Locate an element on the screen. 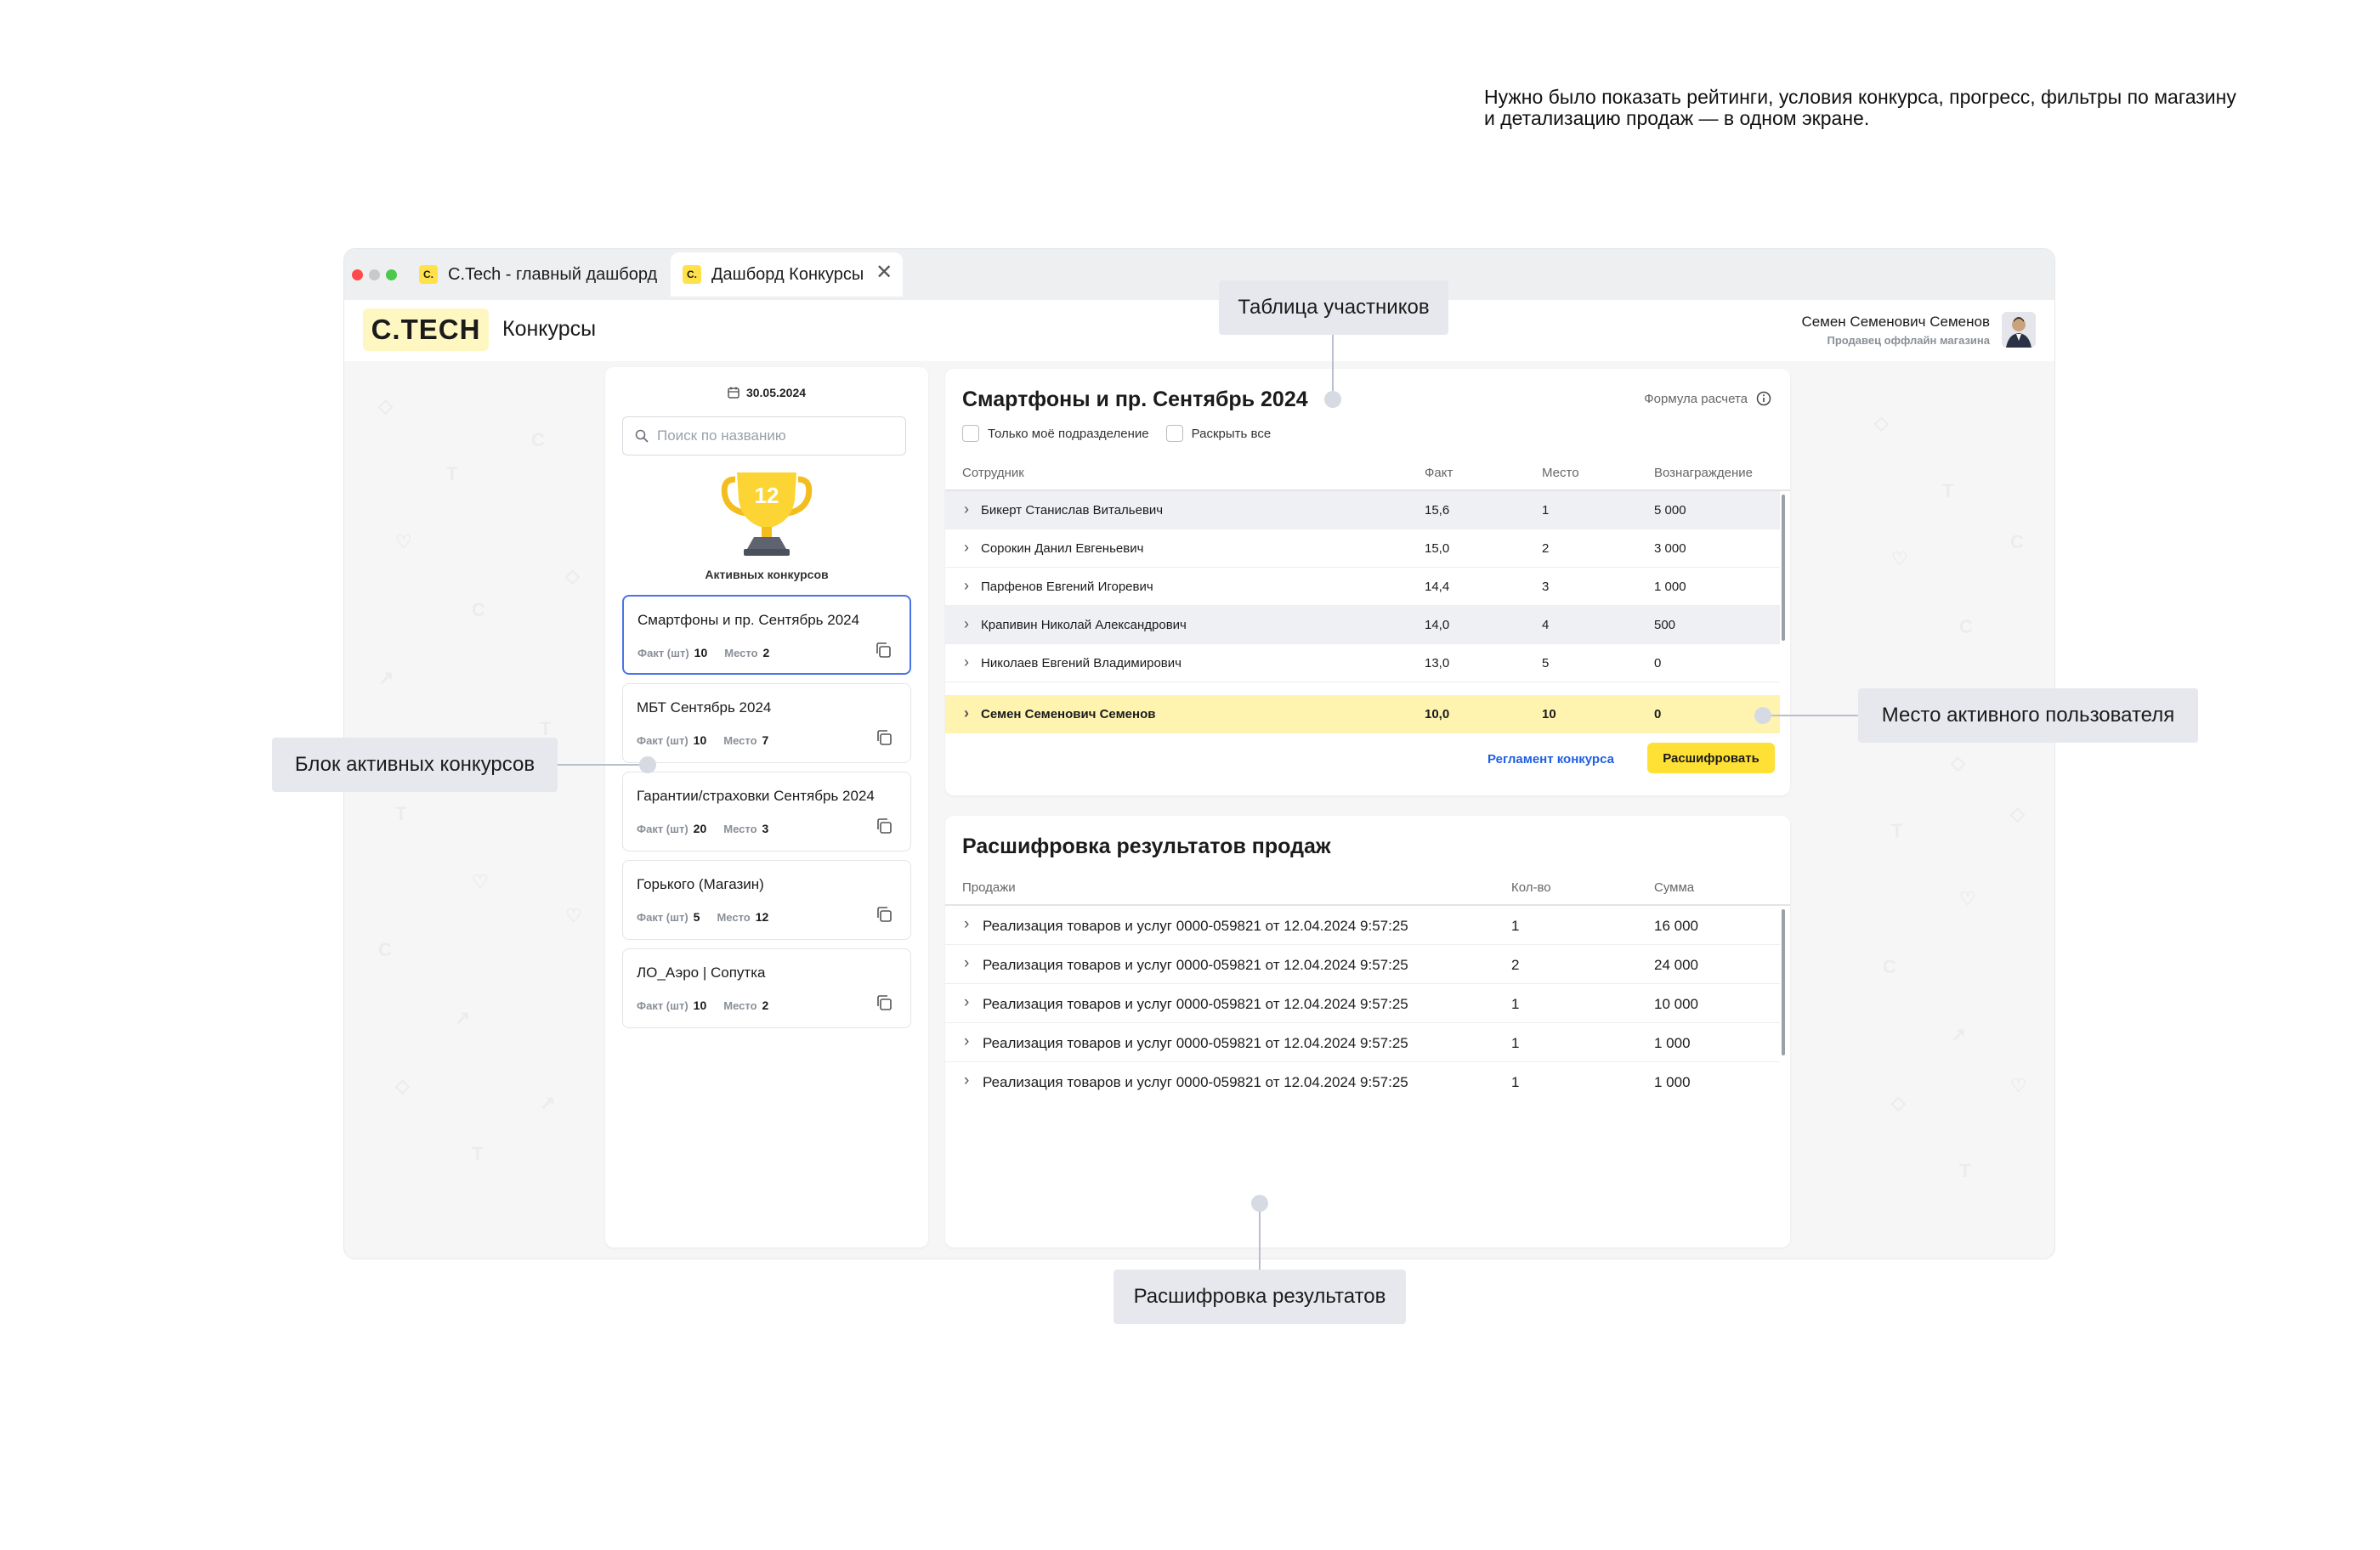 The image size is (2380, 1550). column-fact: Факт is located at coordinates (1439, 473).